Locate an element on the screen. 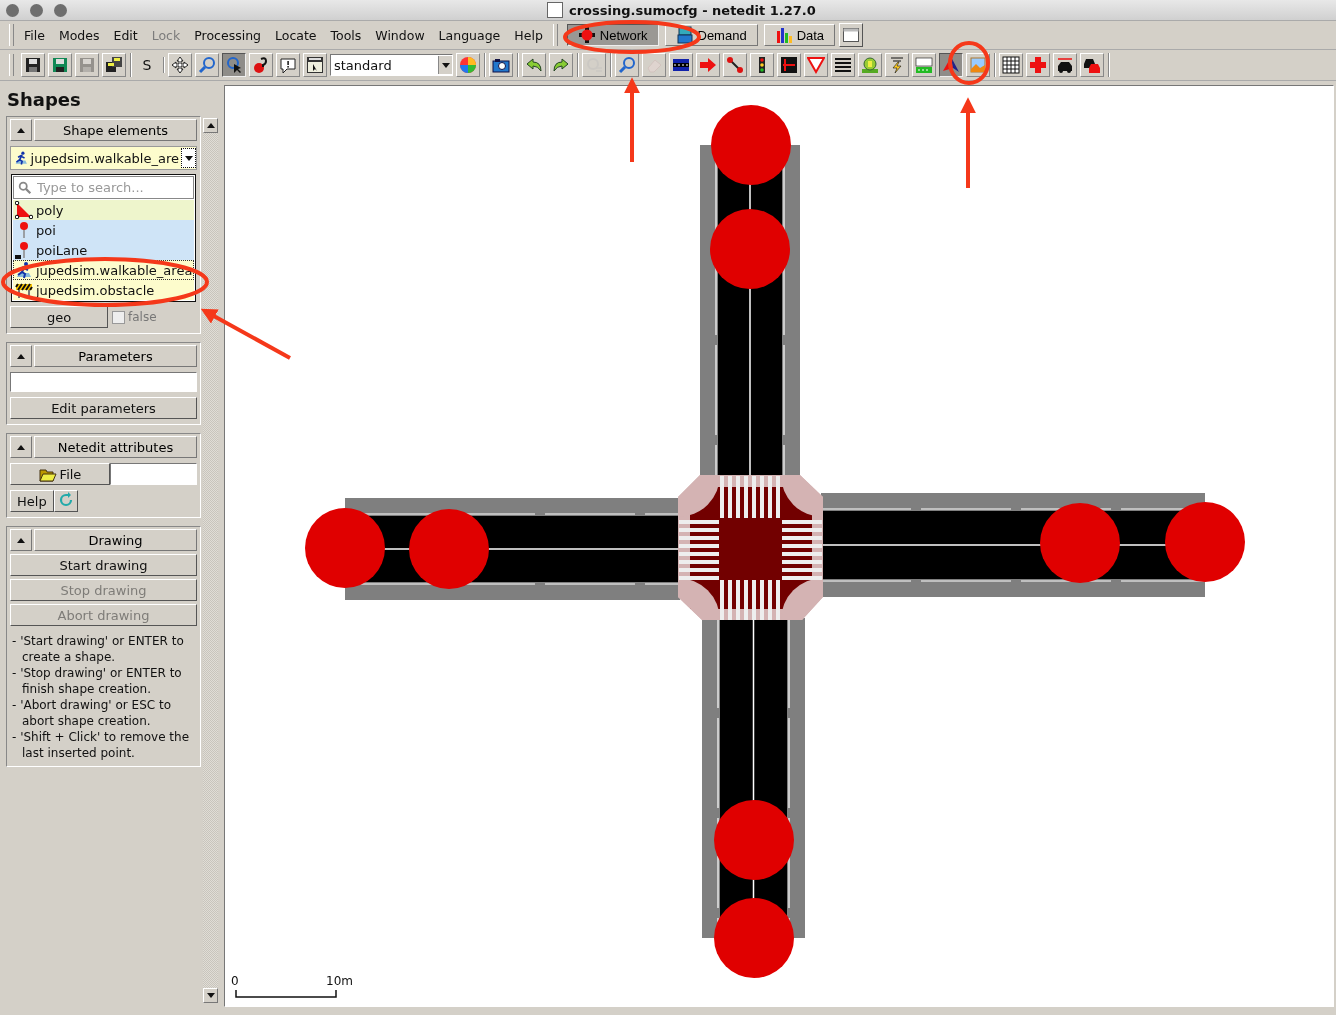 This screenshot has height=1015, width=1336. window-icon is located at coordinates (851, 35).